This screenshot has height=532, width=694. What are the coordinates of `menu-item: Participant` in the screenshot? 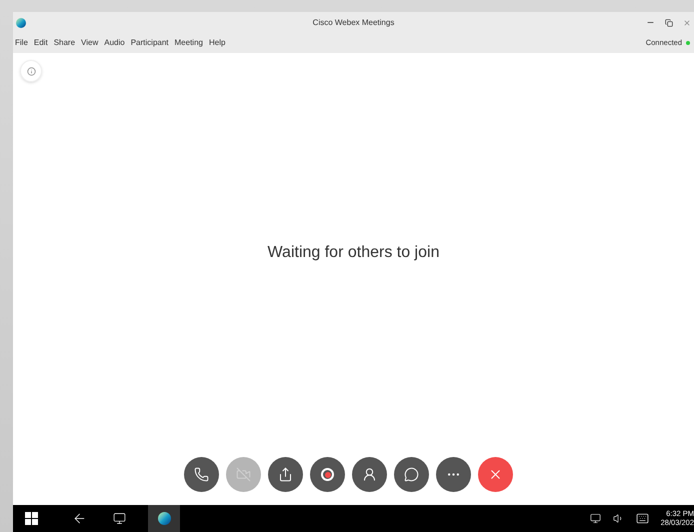 It's located at (149, 43).